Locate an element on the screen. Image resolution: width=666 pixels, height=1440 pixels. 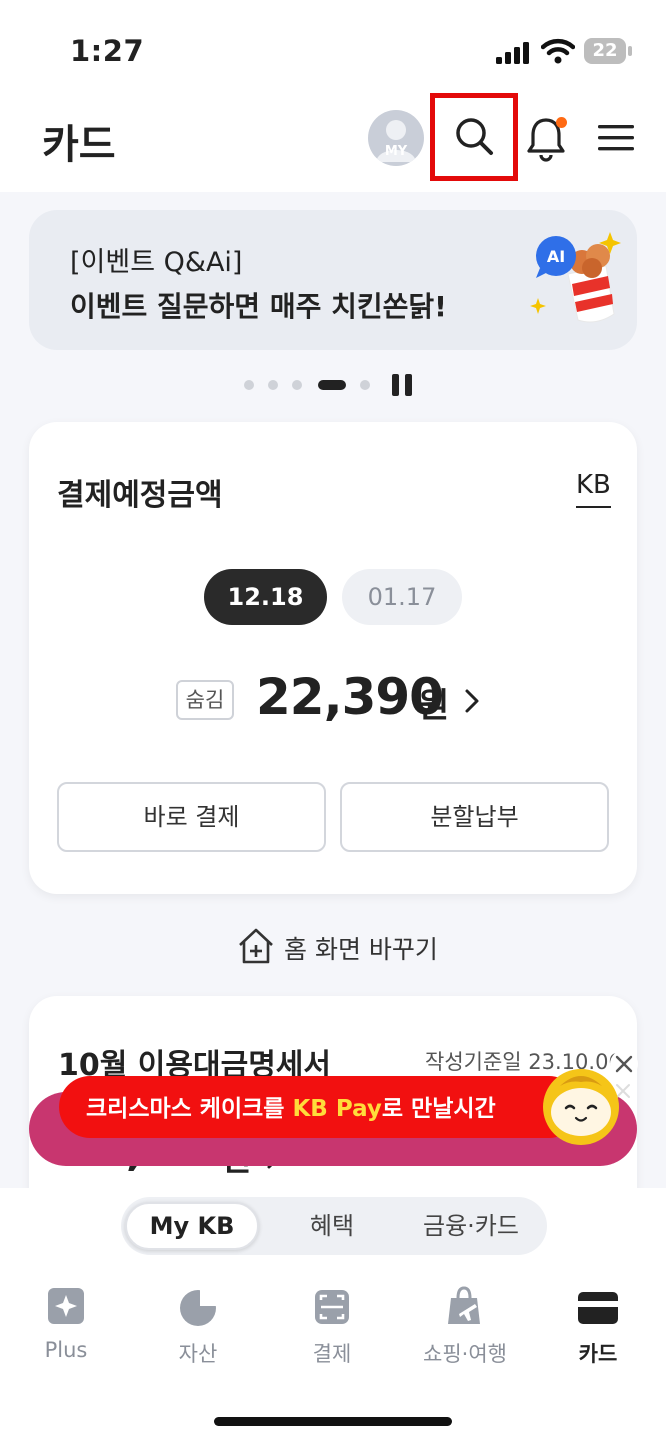
tab-assets: 자산 is located at coordinates (198, 1326).